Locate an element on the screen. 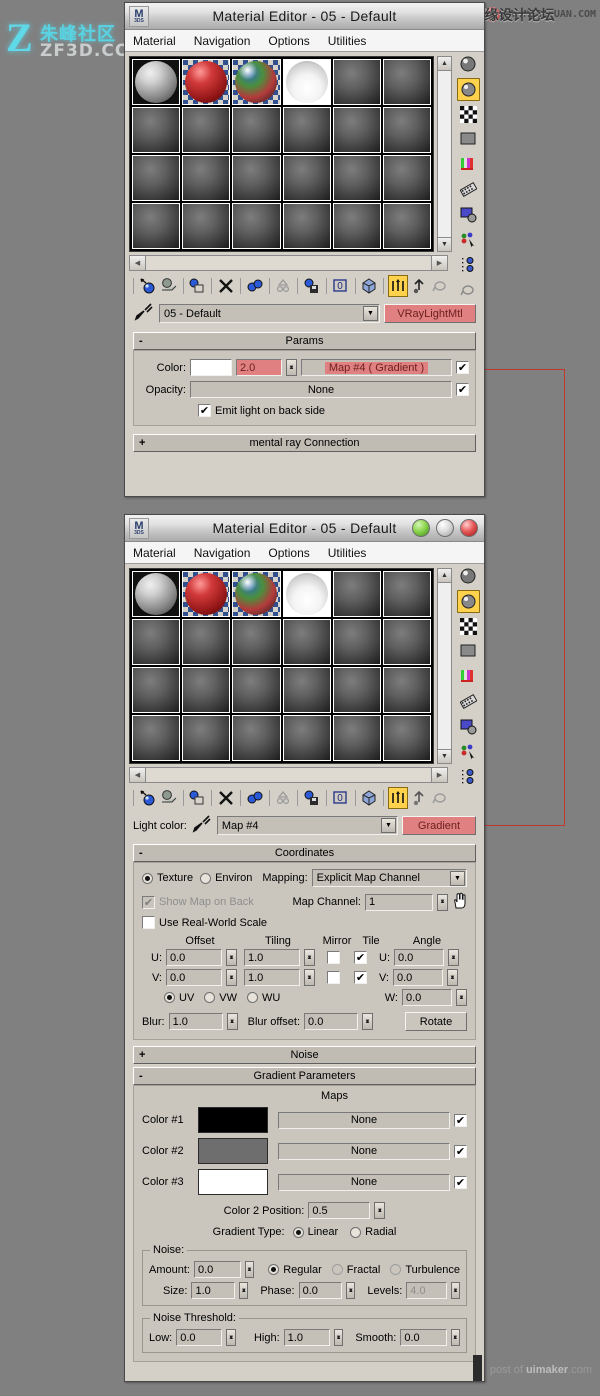 The image size is (600, 1396). smooth-spinner: ▲ ▼ is located at coordinates (455, 1337).